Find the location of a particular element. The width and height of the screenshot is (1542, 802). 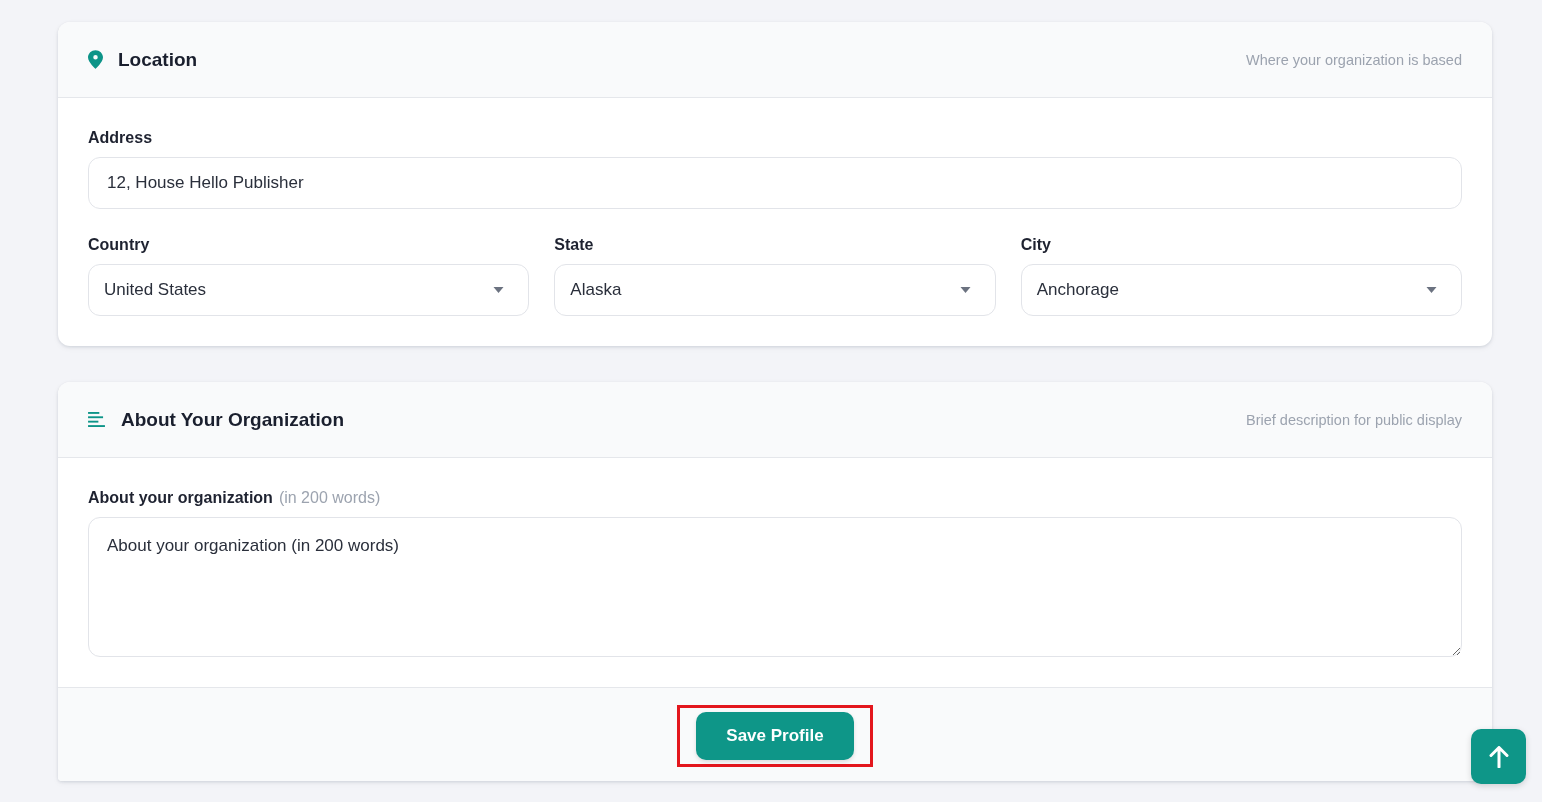

text-lines-icon is located at coordinates (96, 419).